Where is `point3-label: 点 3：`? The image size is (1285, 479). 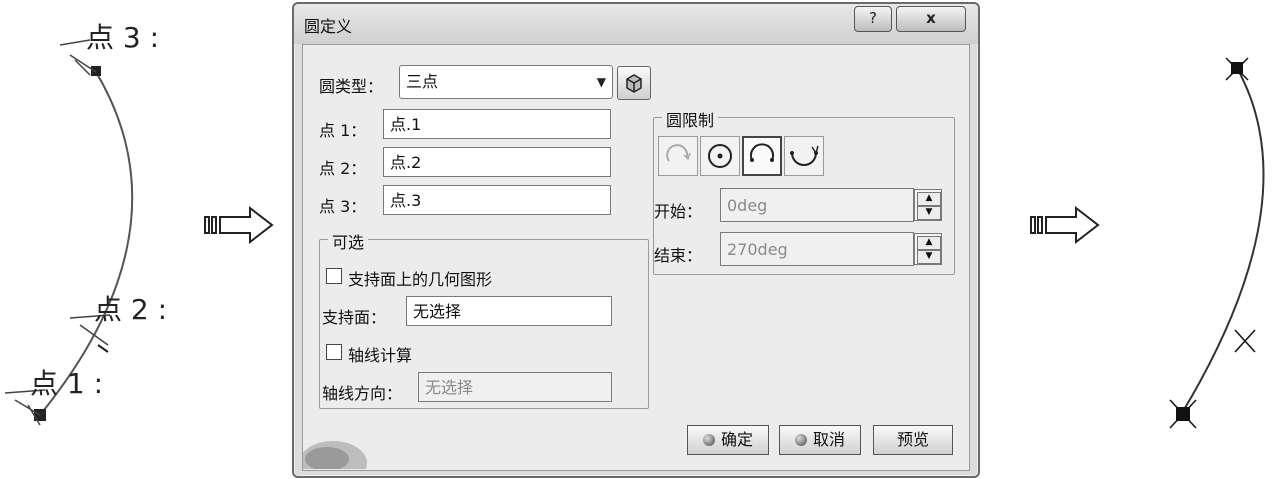
point3-label: 点 3： is located at coordinates (343, 206).